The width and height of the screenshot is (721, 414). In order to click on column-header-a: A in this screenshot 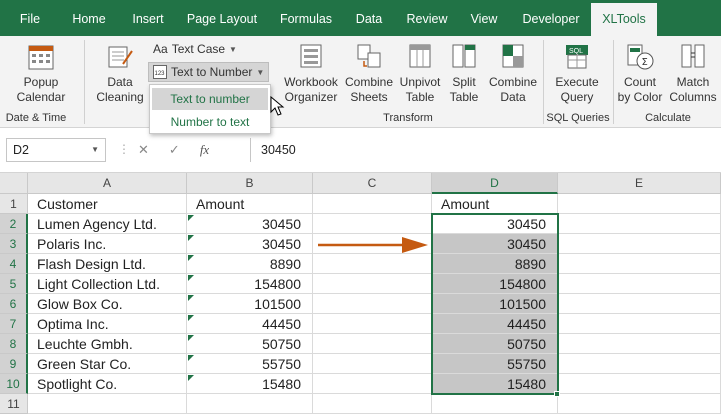, I will do `click(107, 183)`.